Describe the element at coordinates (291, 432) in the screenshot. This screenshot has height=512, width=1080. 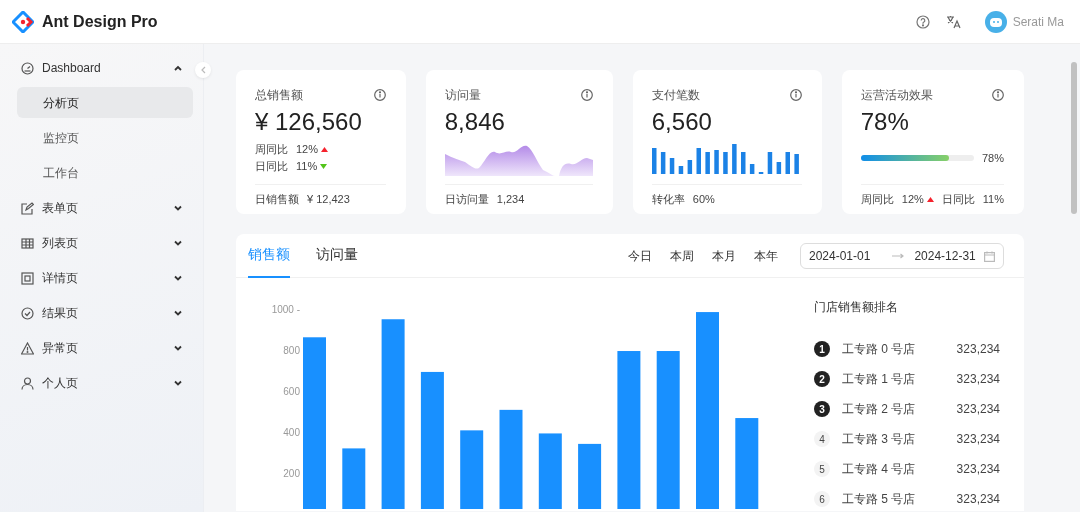
I see `axis-tick-label: 400` at that location.